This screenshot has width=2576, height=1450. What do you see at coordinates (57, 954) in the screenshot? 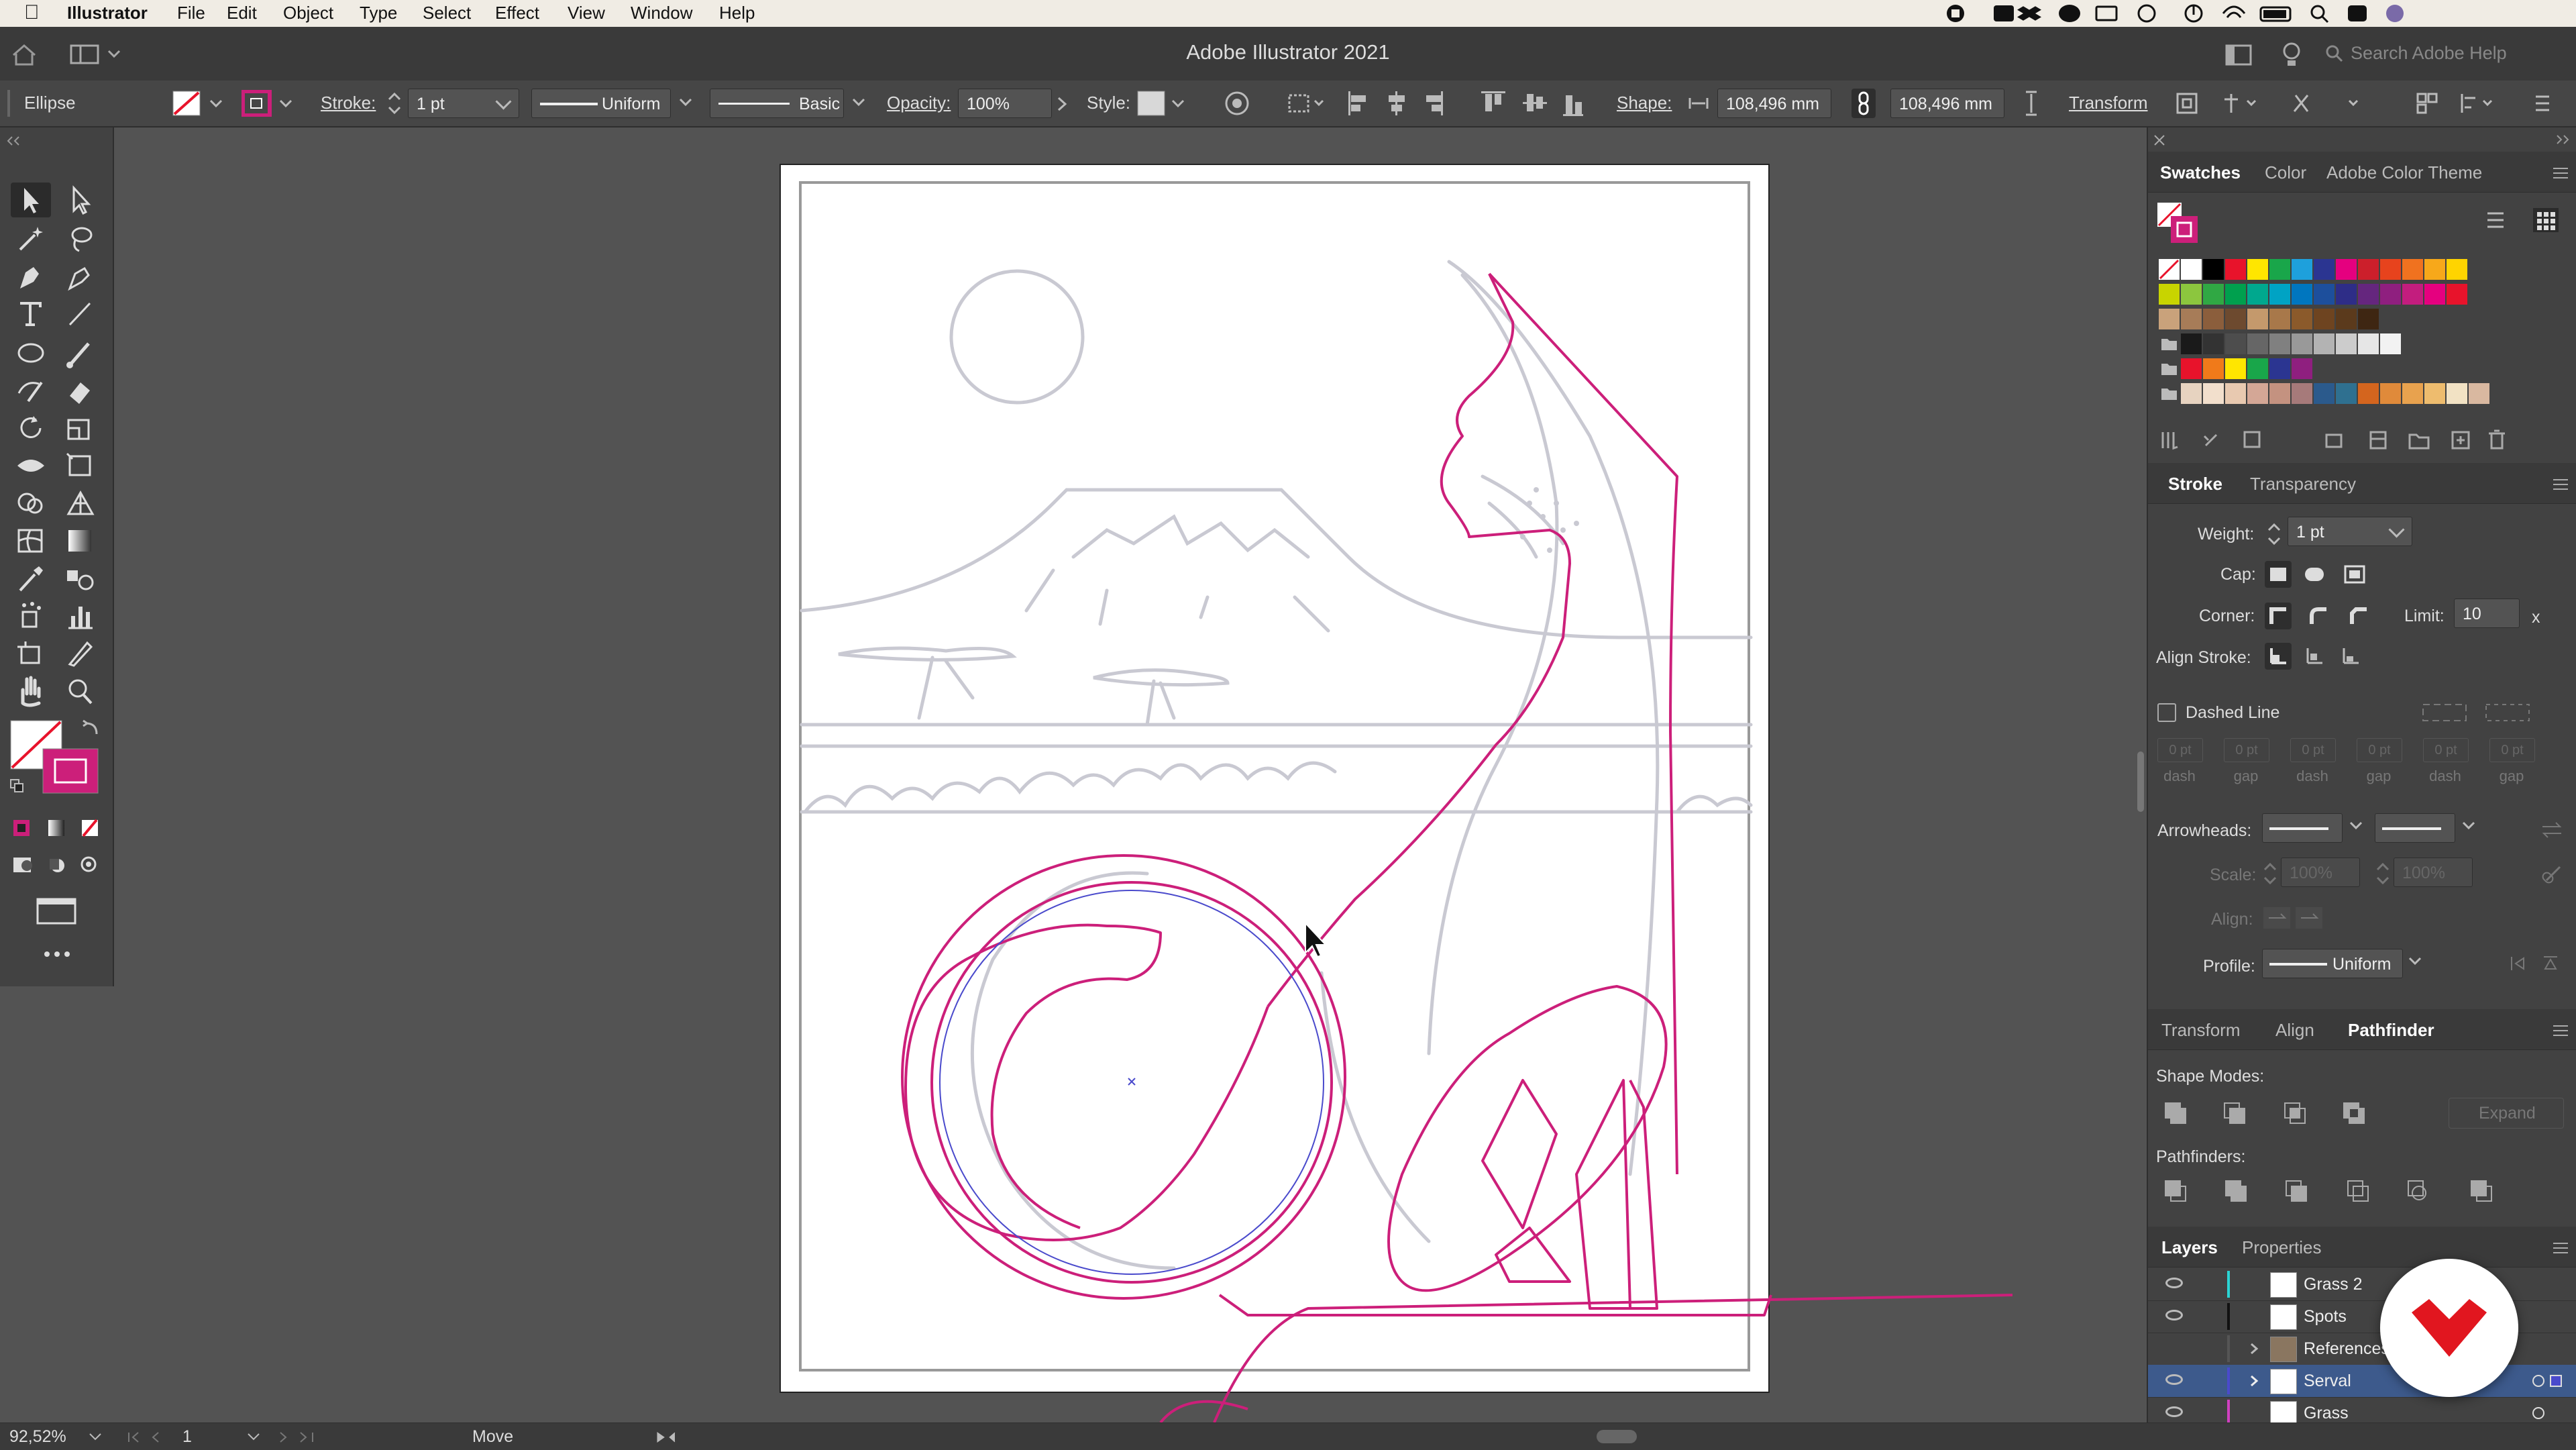
I see `edit-toolbar-icon` at bounding box center [57, 954].